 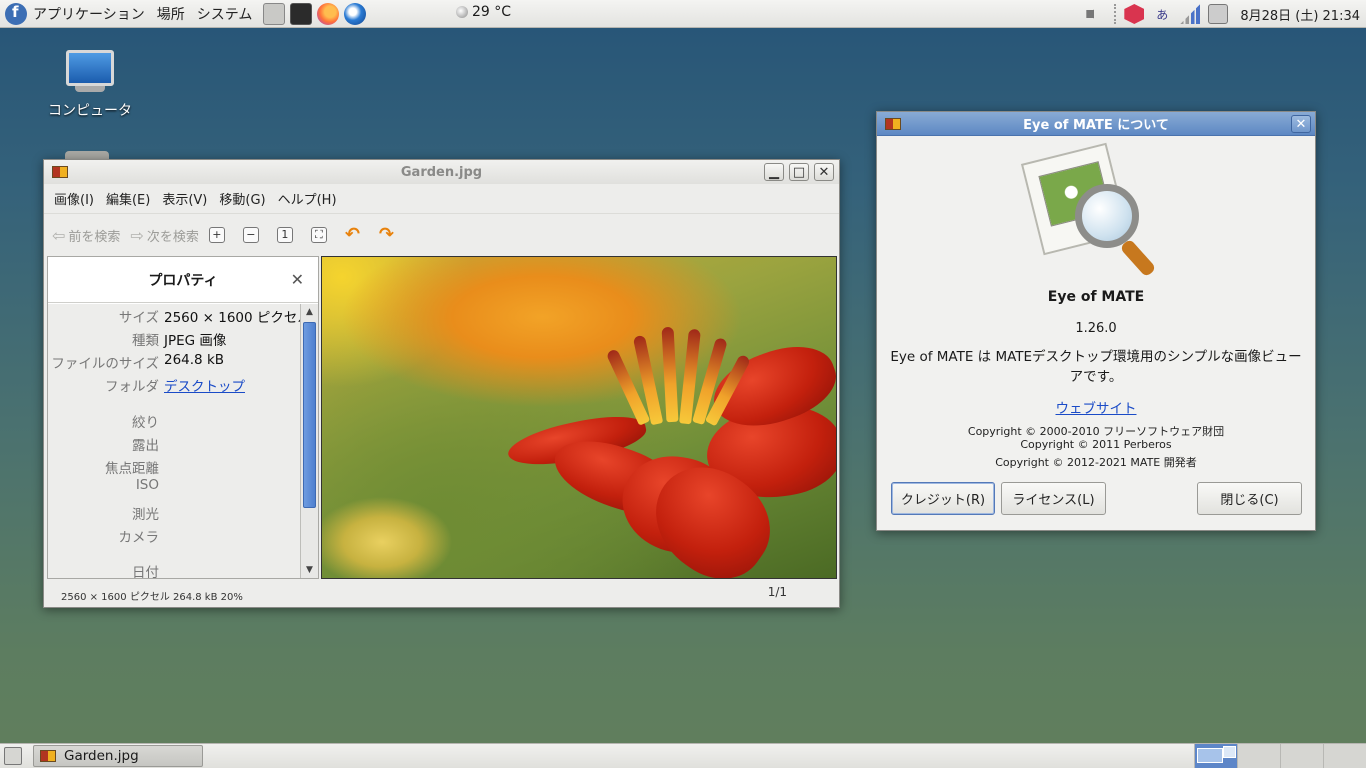 I want to click on rotate-left-icon: ↶, so click(x=355, y=235).